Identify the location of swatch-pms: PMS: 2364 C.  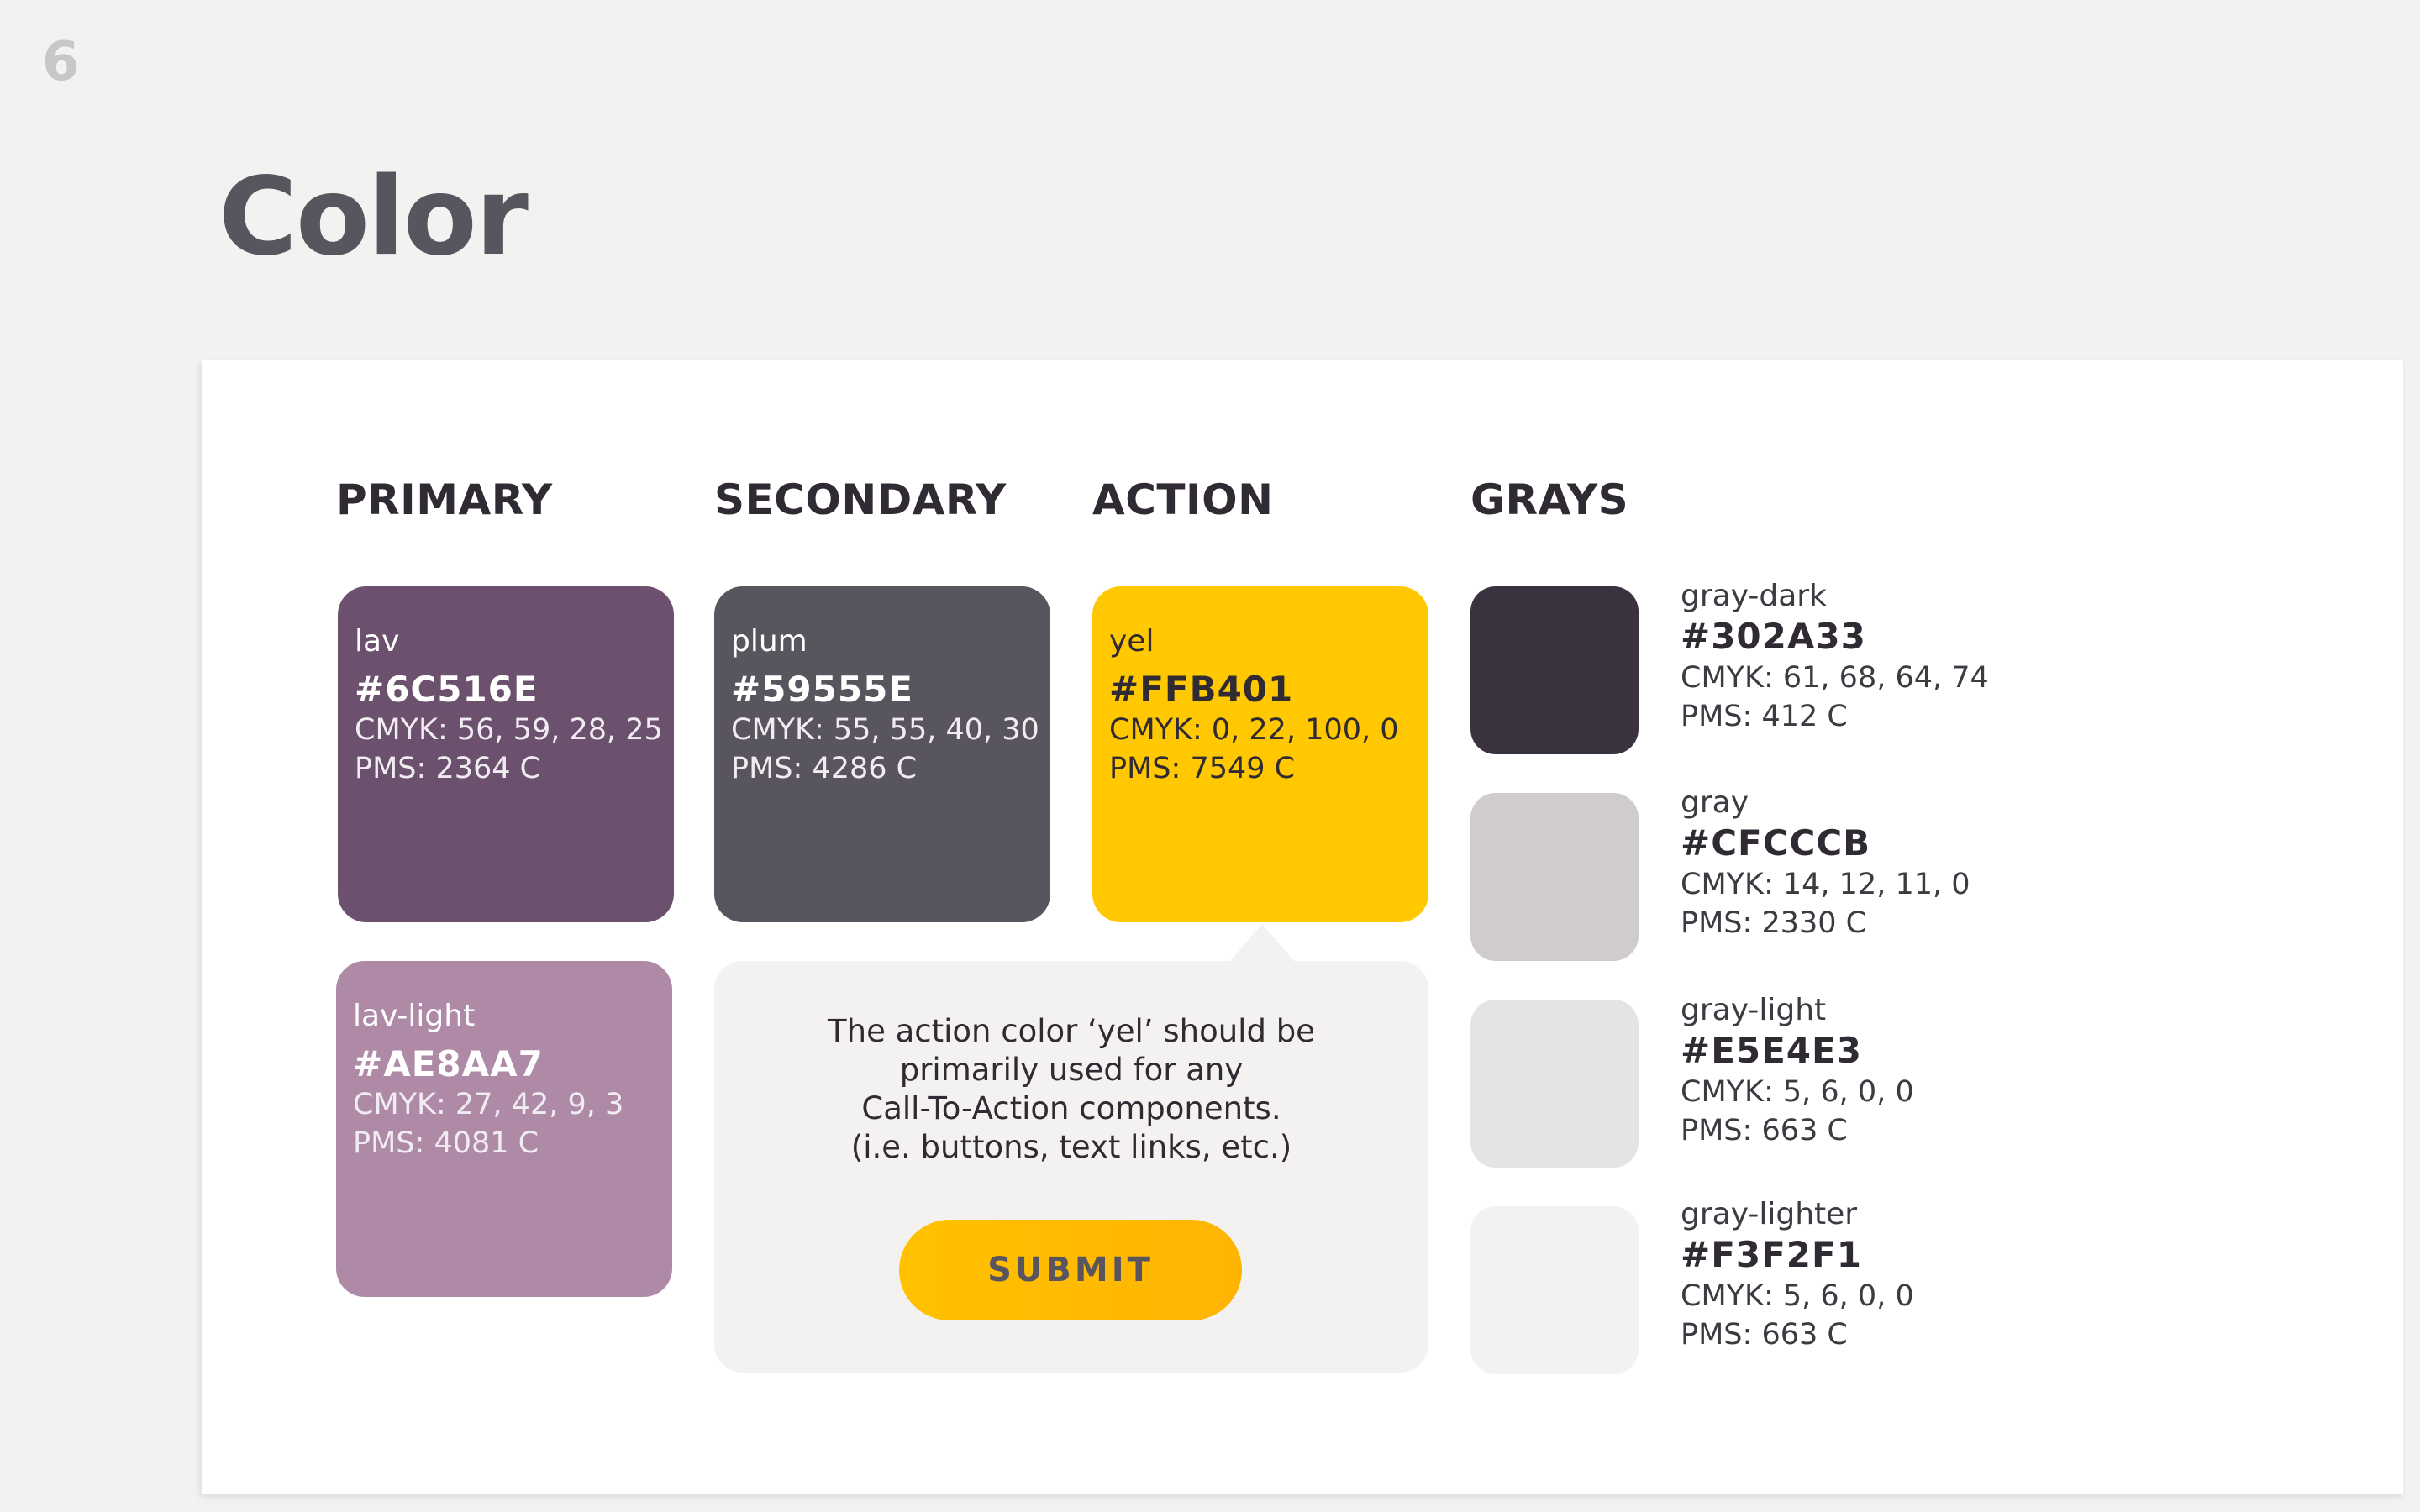
(448, 768).